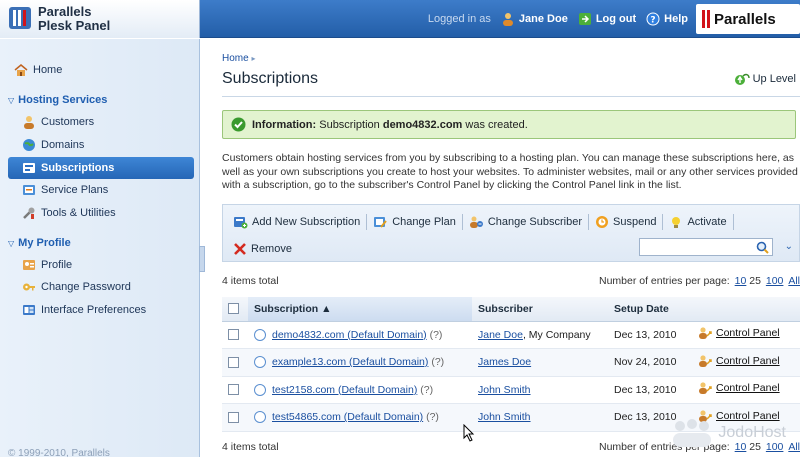 The height and width of the screenshot is (457, 800). I want to click on domains-icon, so click(29, 145).